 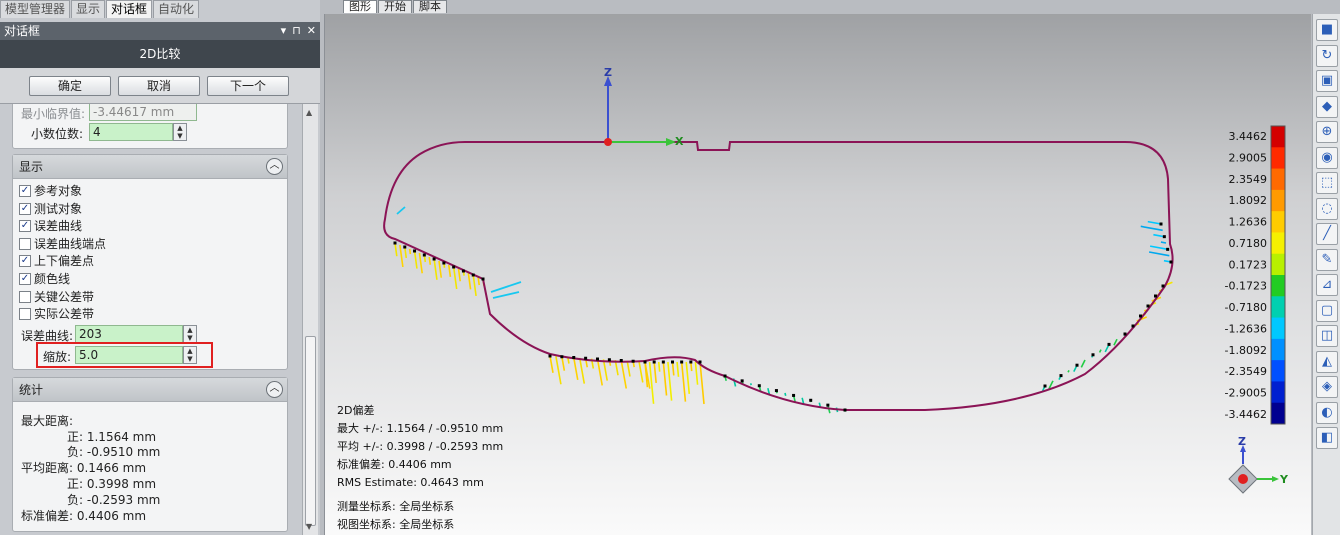 What do you see at coordinates (131, 132) in the screenshot?
I see `decimals-field: 4` at bounding box center [131, 132].